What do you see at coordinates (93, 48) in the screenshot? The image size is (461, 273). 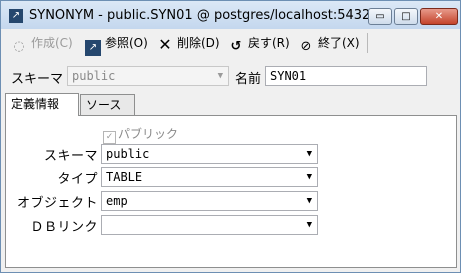 I see `reference-icon: ↗` at bounding box center [93, 48].